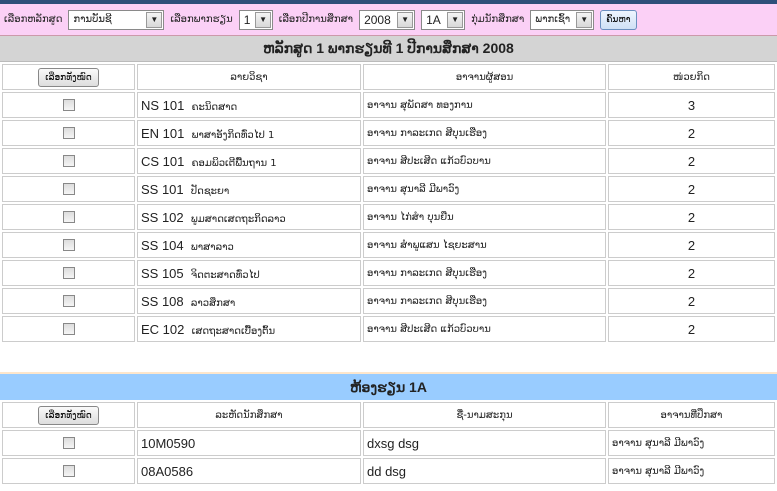  What do you see at coordinates (33, 19) in the screenshot?
I see `curriculum-label: ເລືອກຫລັກສູດ` at bounding box center [33, 19].